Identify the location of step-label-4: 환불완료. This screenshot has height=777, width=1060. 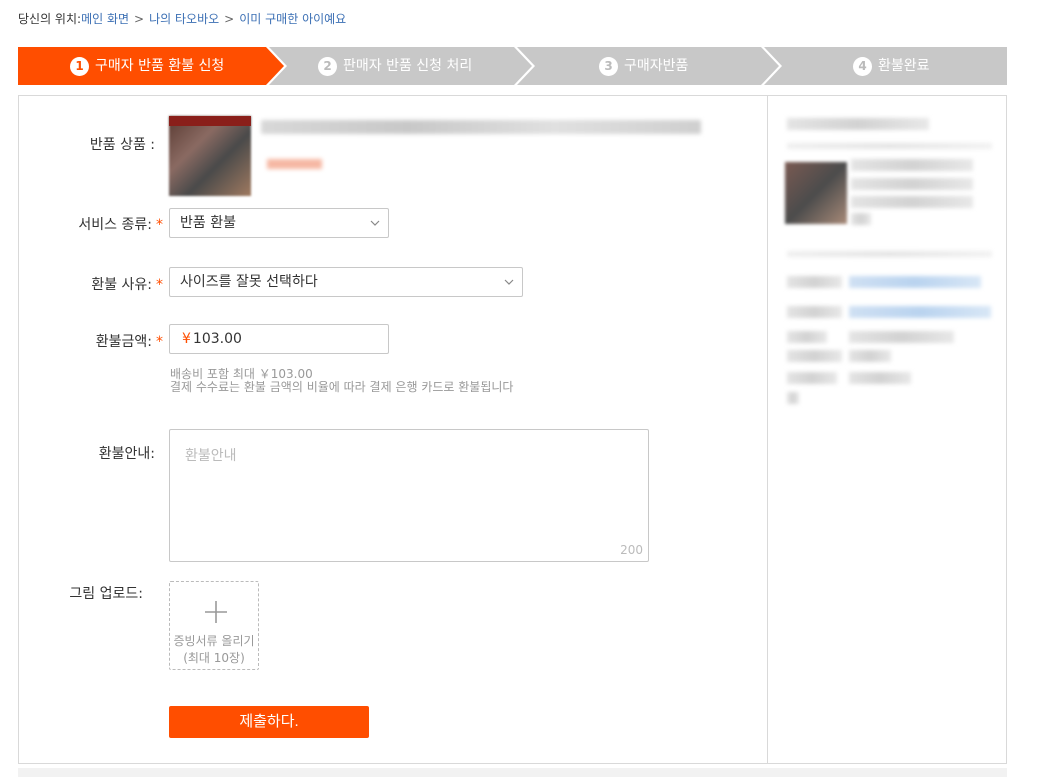
(904, 66).